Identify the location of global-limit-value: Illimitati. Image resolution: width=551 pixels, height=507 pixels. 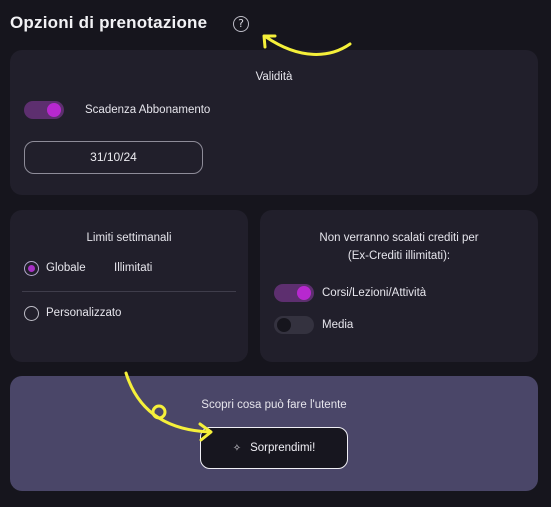
(133, 268).